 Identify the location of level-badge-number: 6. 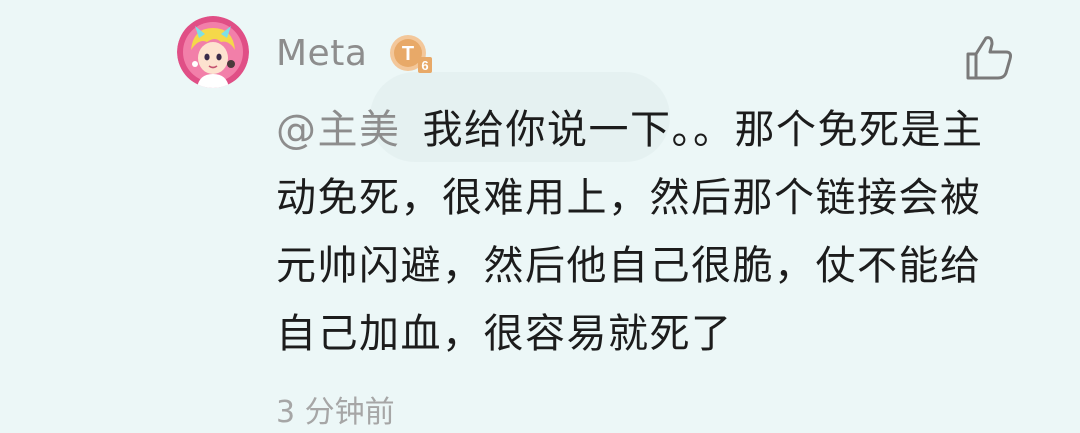
(424, 65).